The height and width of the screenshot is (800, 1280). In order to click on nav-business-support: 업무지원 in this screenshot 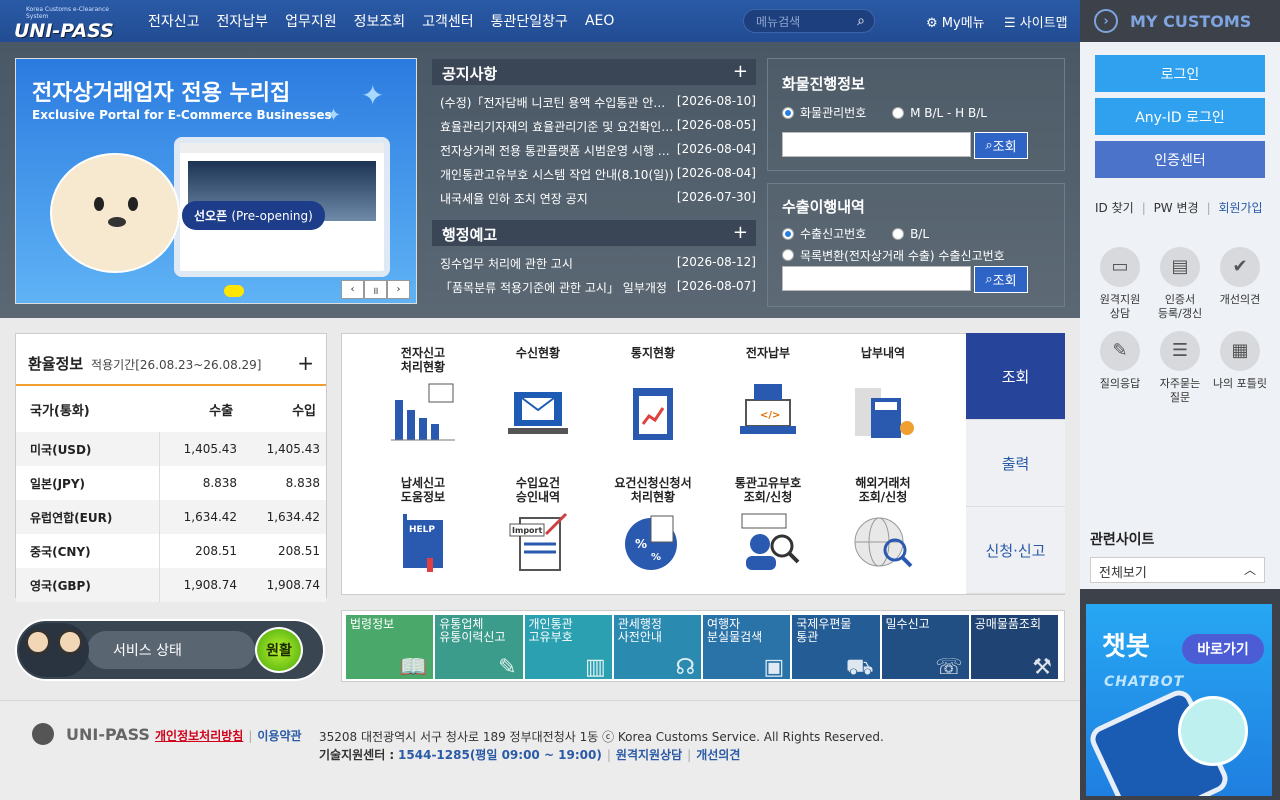, I will do `click(311, 21)`.